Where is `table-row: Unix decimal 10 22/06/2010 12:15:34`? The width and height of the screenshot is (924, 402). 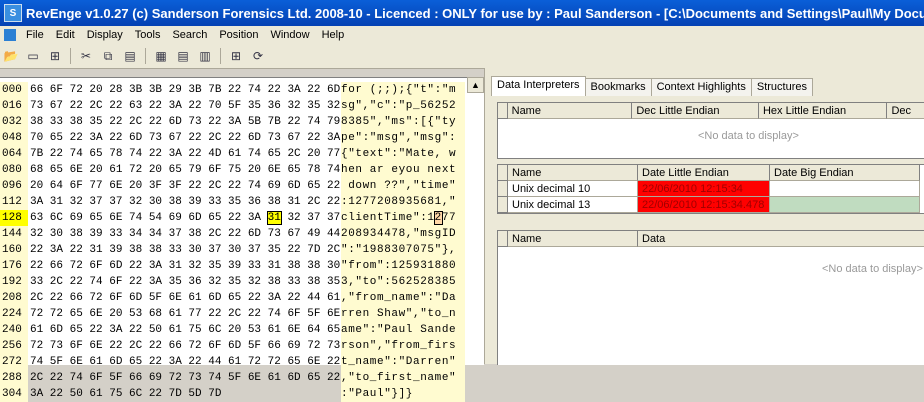
table-row: Unix decimal 10 22/06/2010 12:15:34 is located at coordinates (711, 189).